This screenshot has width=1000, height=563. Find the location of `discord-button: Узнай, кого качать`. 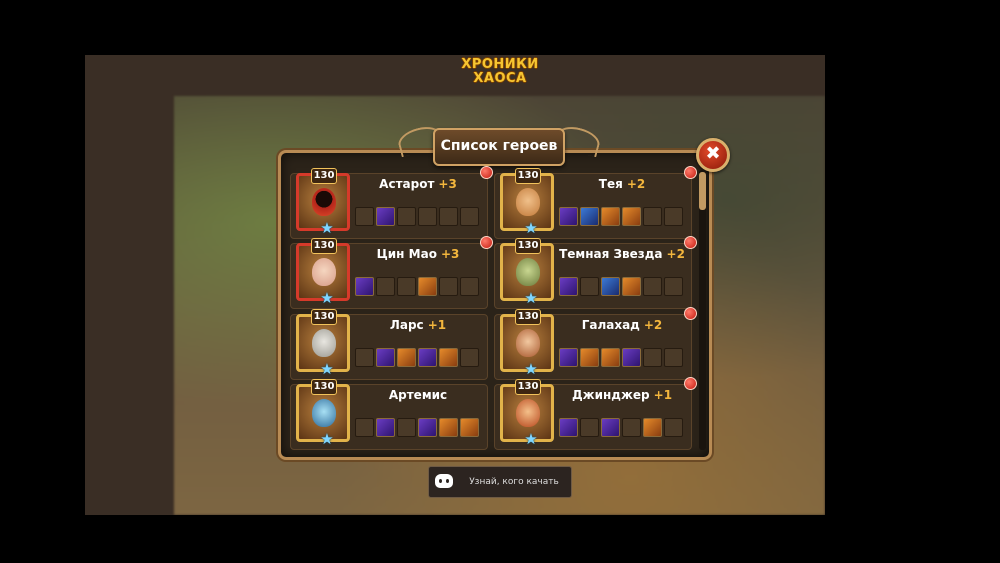

discord-button: Узнай, кого качать is located at coordinates (500, 482).